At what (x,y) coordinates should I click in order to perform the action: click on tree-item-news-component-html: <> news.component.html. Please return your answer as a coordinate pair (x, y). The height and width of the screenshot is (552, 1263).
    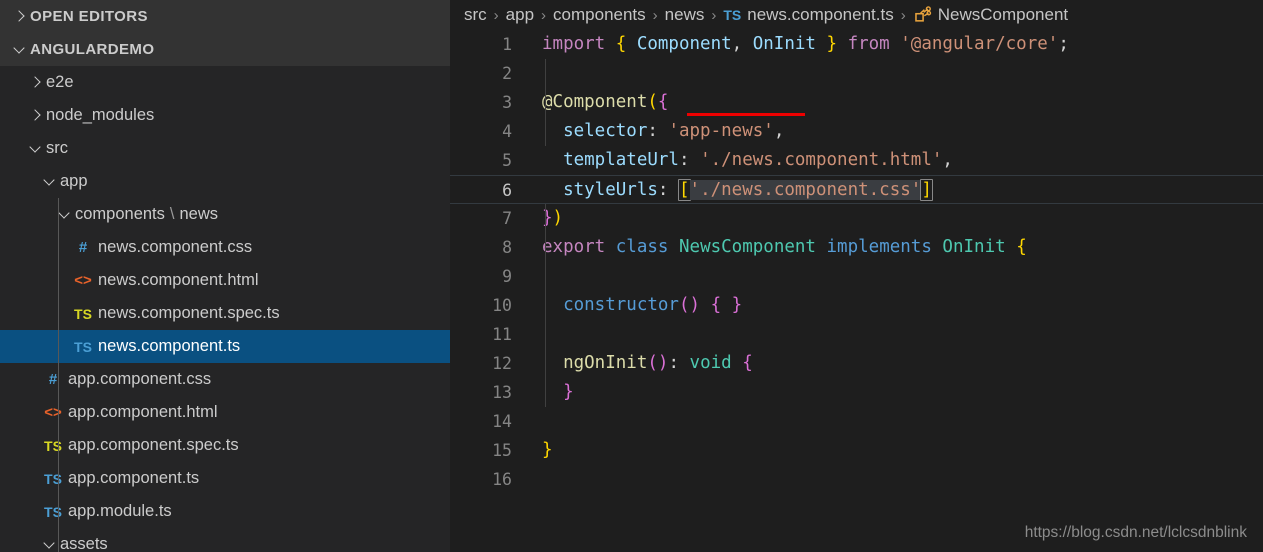
    Looking at the image, I should click on (225, 280).